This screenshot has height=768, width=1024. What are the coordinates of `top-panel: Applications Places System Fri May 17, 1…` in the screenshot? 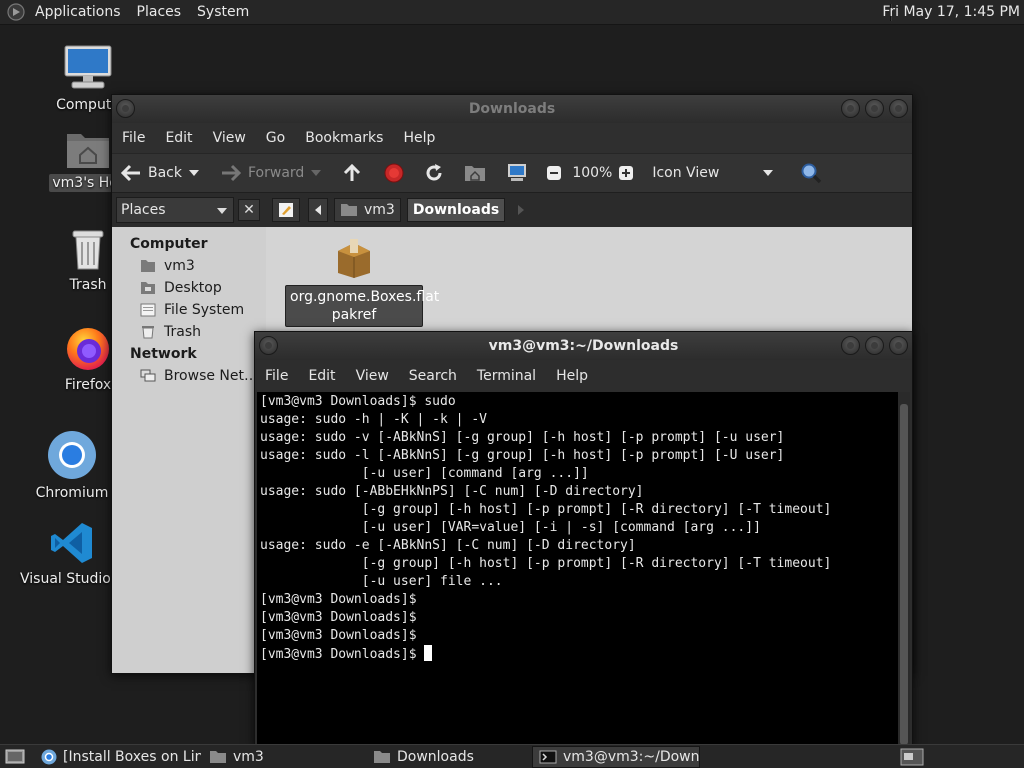 It's located at (512, 12).